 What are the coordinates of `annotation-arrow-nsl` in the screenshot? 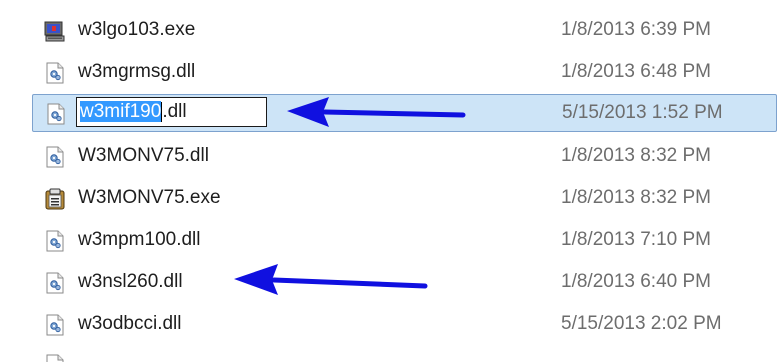 It's located at (331, 279).